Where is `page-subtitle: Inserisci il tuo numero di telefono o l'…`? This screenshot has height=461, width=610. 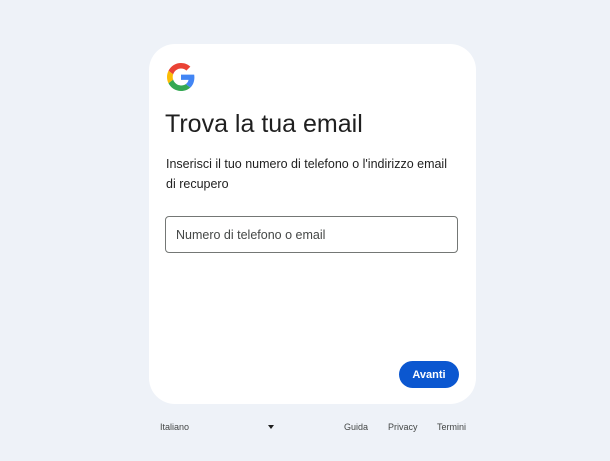 page-subtitle: Inserisci il tuo numero di telefono o l'… is located at coordinates (306, 174).